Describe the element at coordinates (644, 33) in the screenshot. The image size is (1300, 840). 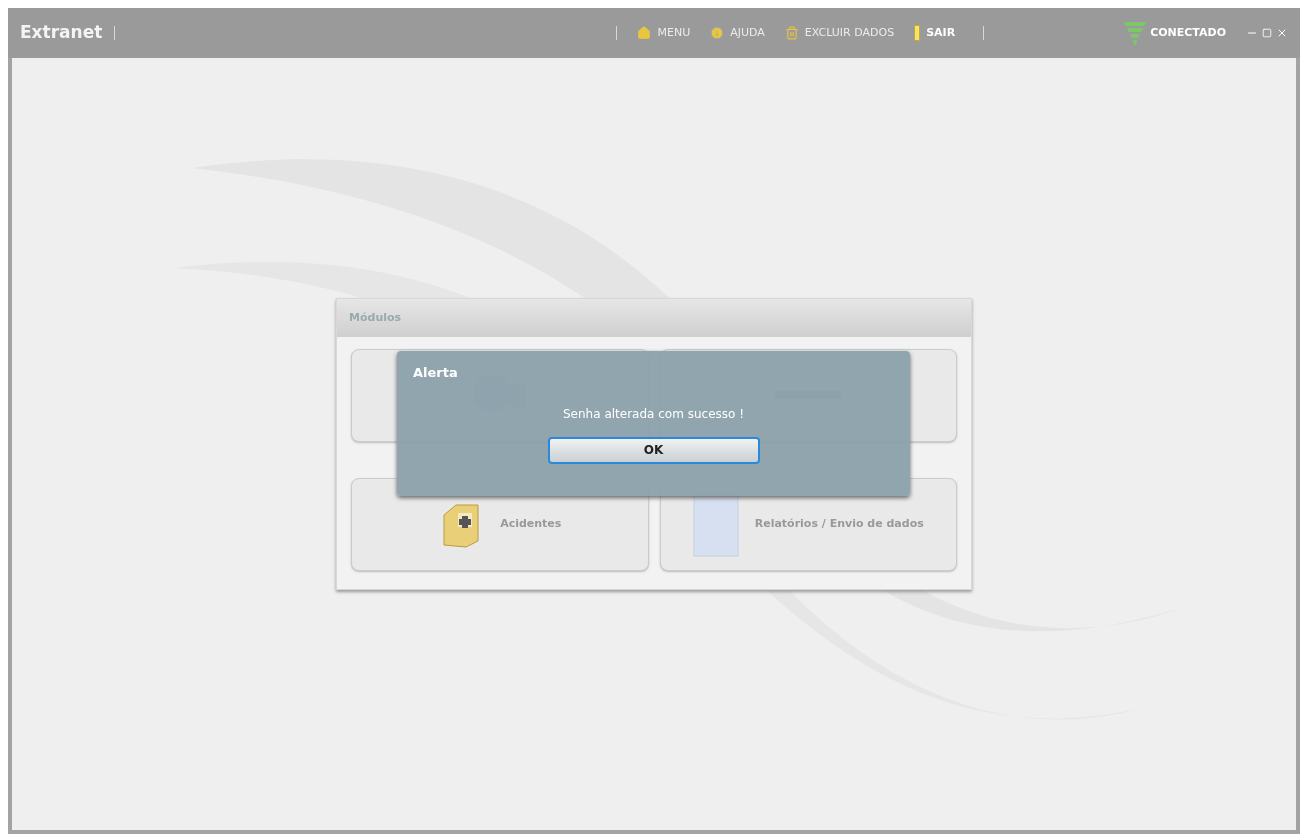
I see `home-icon` at that location.